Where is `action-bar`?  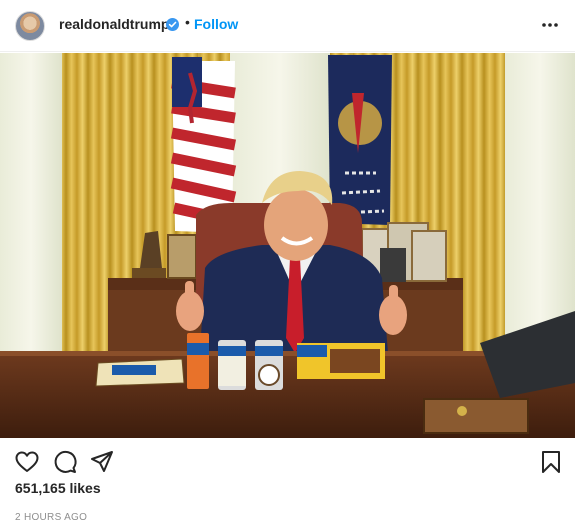
action-bar is located at coordinates (287, 461).